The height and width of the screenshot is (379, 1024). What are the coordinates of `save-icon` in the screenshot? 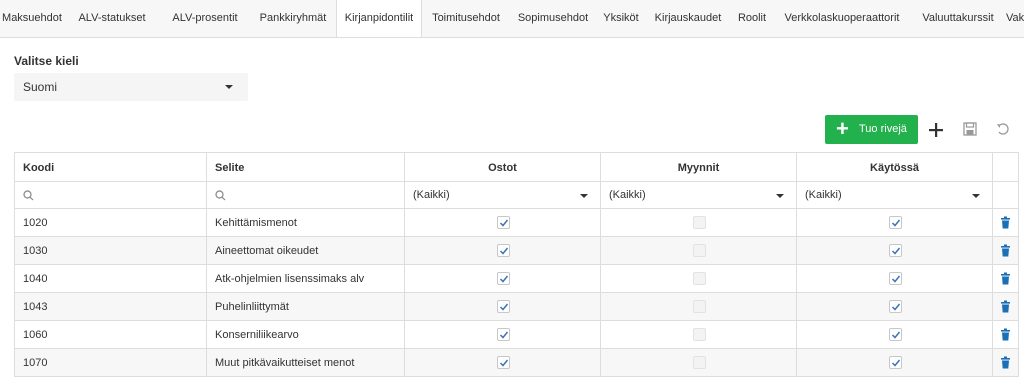 It's located at (969, 129).